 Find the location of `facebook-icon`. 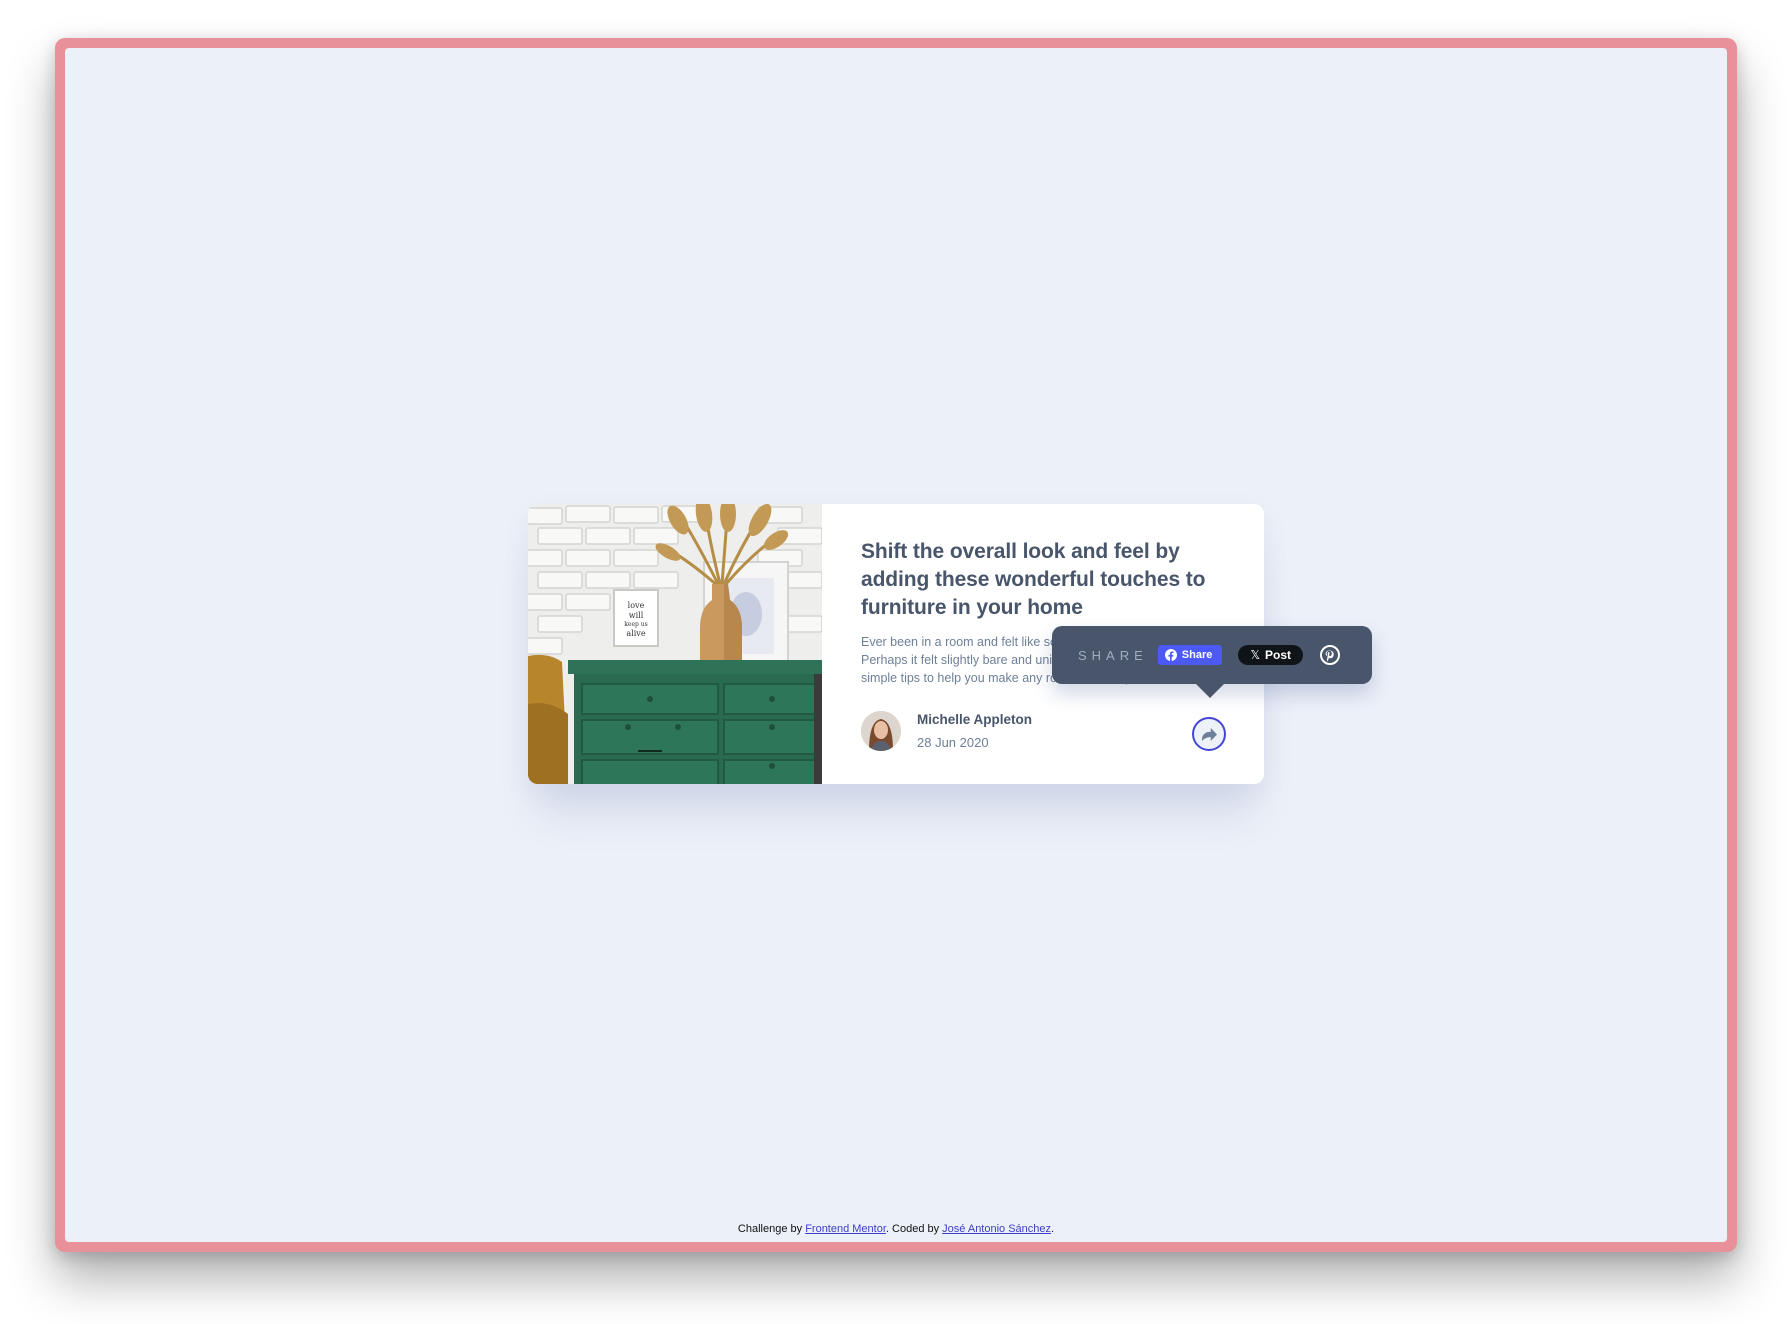

facebook-icon is located at coordinates (1170, 655).